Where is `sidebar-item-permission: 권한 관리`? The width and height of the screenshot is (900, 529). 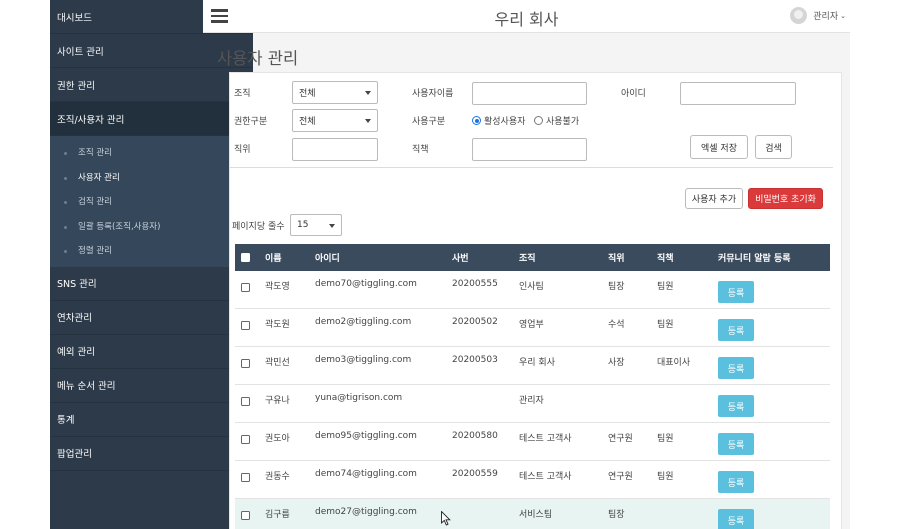
sidebar-item-permission: 권한 관리 is located at coordinates (151, 85).